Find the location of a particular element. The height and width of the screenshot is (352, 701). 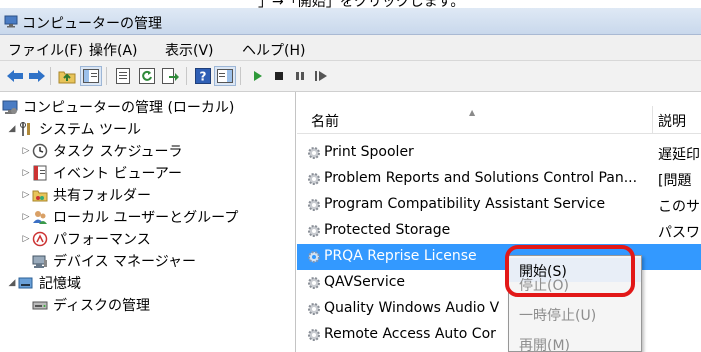

help-icon: ? is located at coordinates (203, 76).